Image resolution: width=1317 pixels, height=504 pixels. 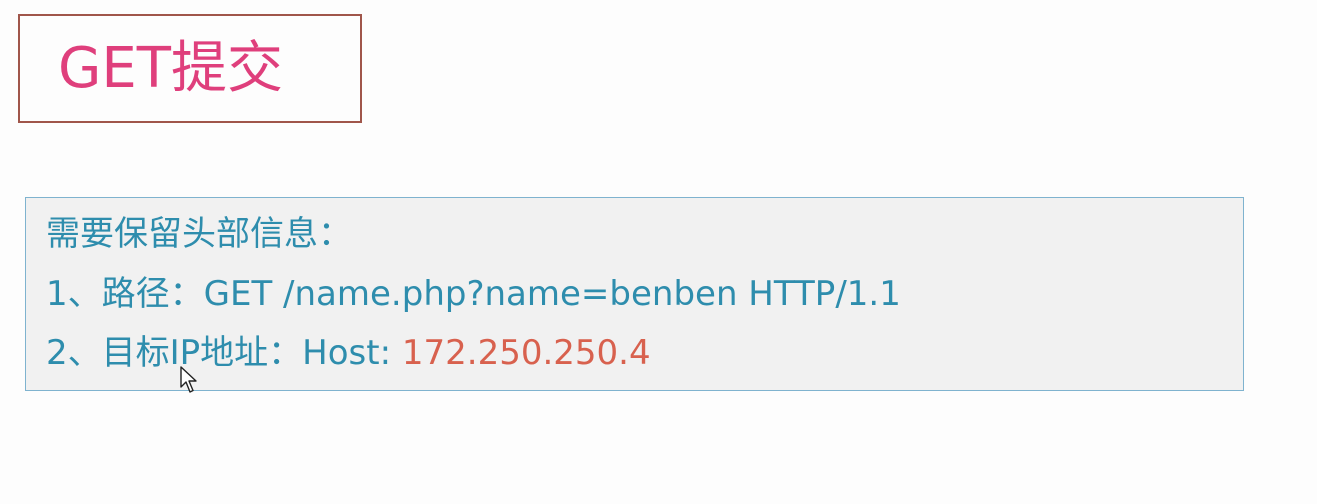 I want to click on info-heading: 需要保留头部信息：, so click(x=199, y=234).